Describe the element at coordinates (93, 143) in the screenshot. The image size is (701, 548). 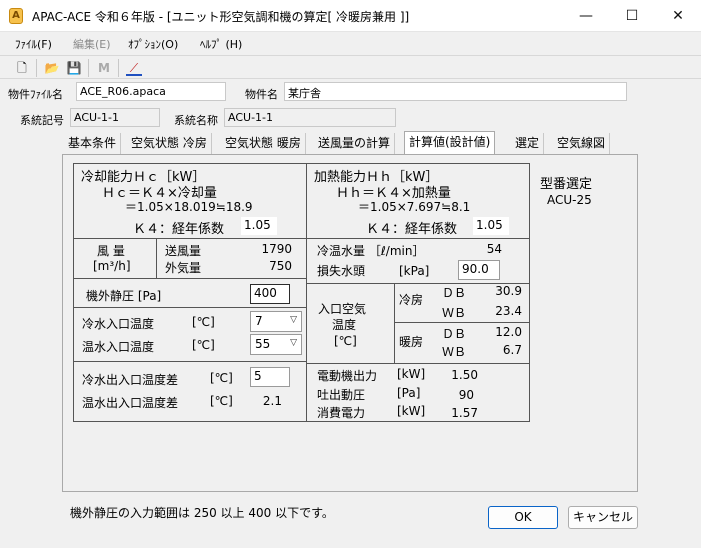
I see `tab-basic-conditions: 基本条件` at that location.